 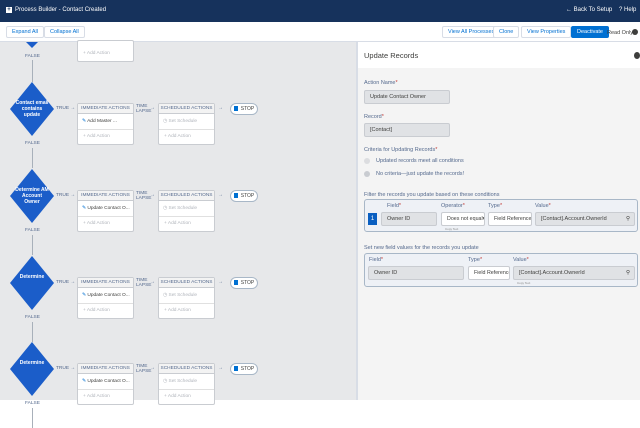 I want to click on back-to-setup-link: ← Back To Setup, so click(x=589, y=10).